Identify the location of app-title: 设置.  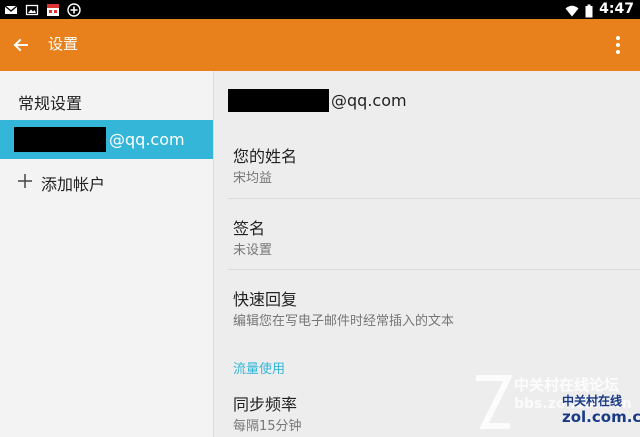
(63, 44).